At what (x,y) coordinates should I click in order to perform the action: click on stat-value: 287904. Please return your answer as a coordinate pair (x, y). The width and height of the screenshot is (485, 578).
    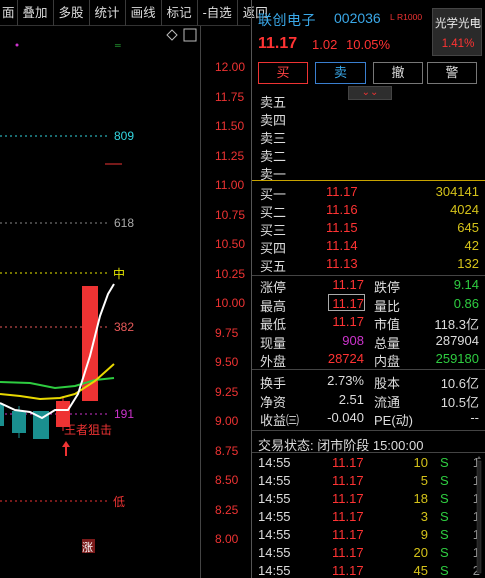
    Looking at the image, I should click on (457, 340).